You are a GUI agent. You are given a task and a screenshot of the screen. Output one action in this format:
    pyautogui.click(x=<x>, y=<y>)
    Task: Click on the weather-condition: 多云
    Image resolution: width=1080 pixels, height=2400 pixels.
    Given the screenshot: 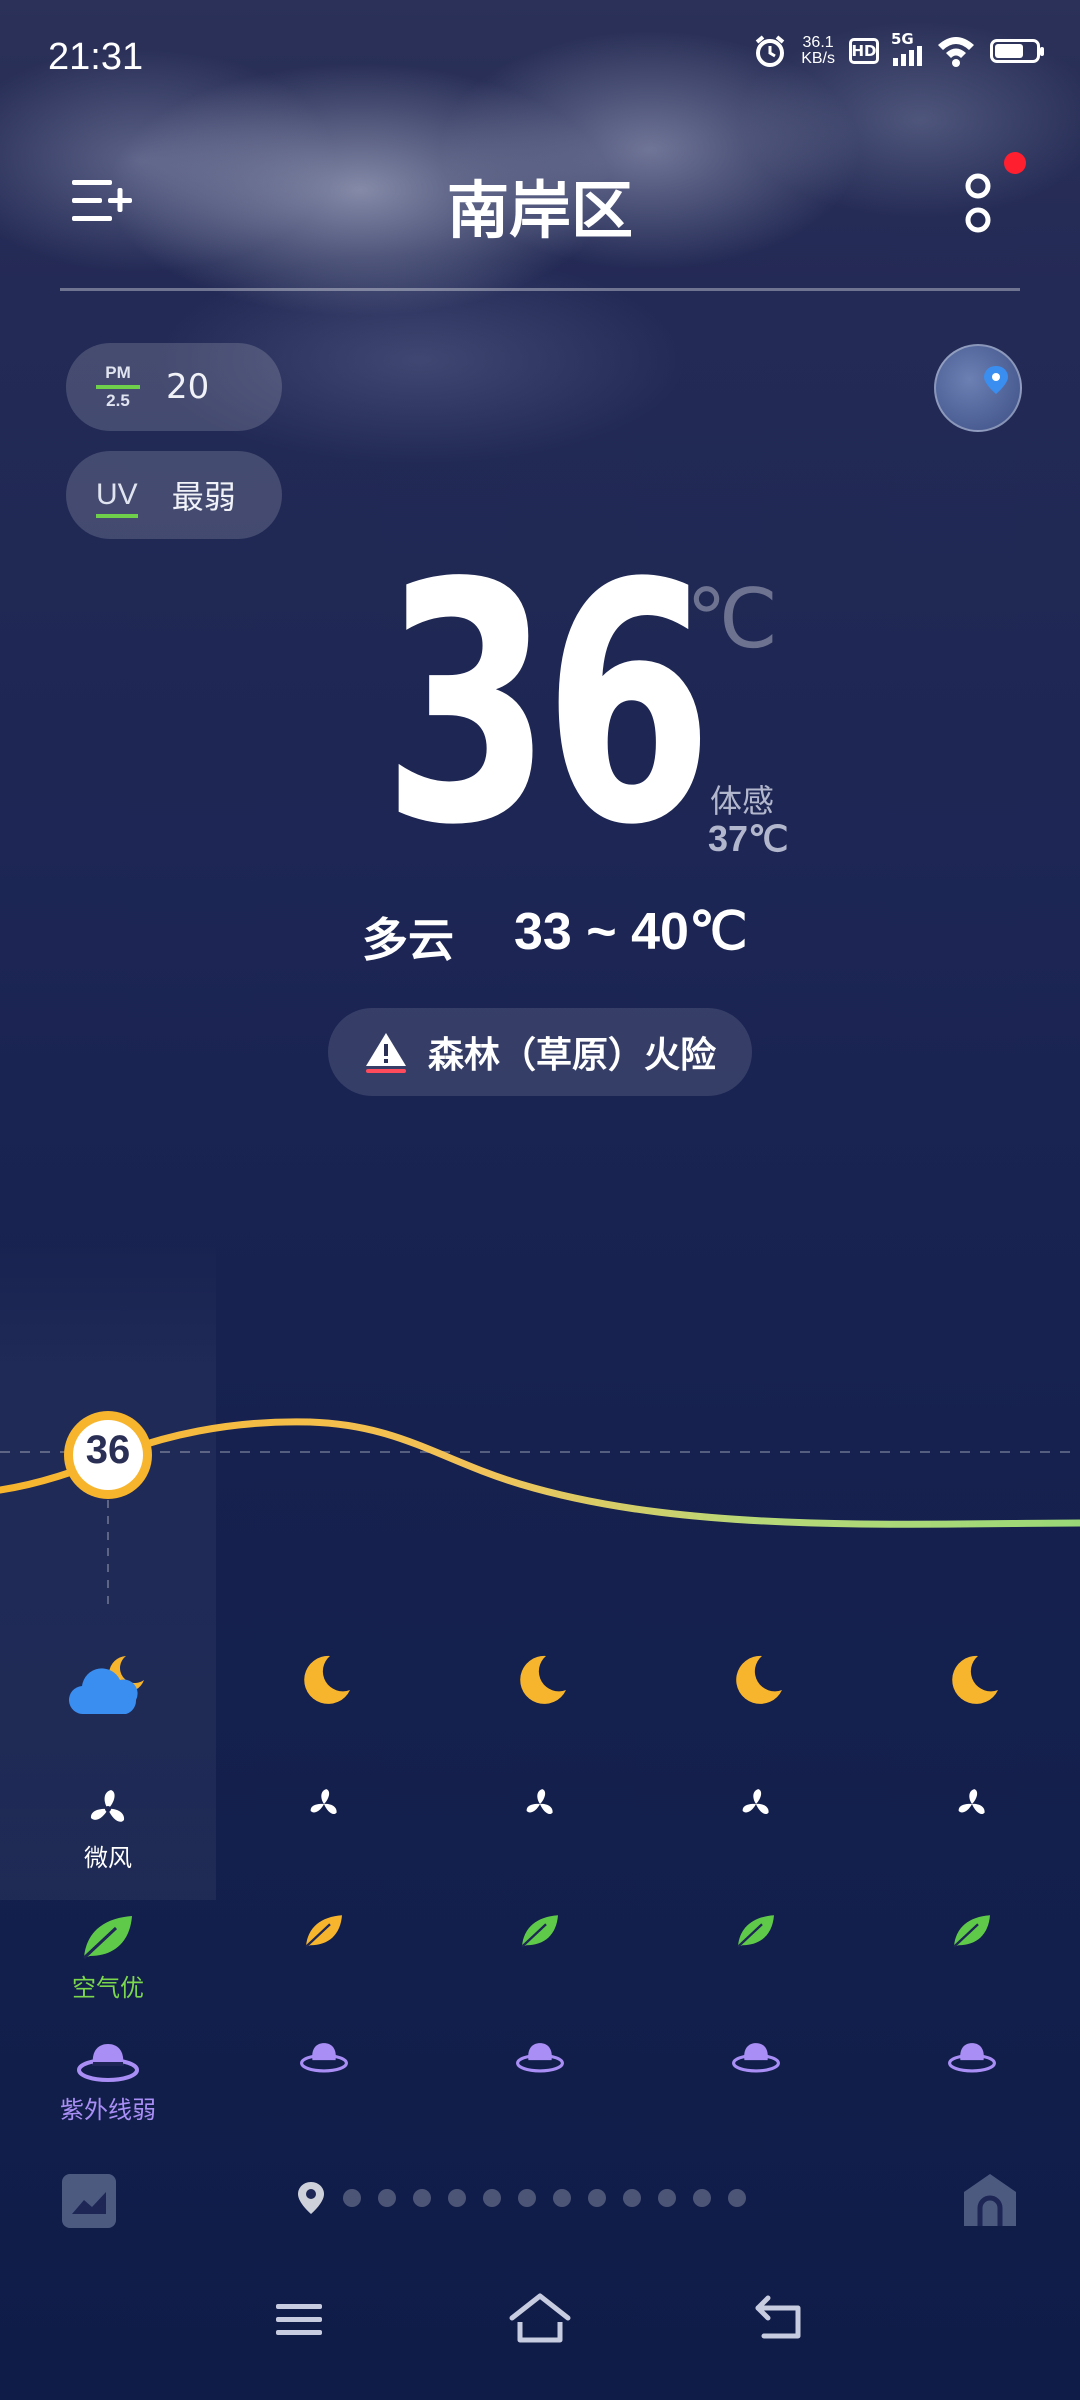 What is the action you would take?
    pyautogui.click(x=408, y=940)
    